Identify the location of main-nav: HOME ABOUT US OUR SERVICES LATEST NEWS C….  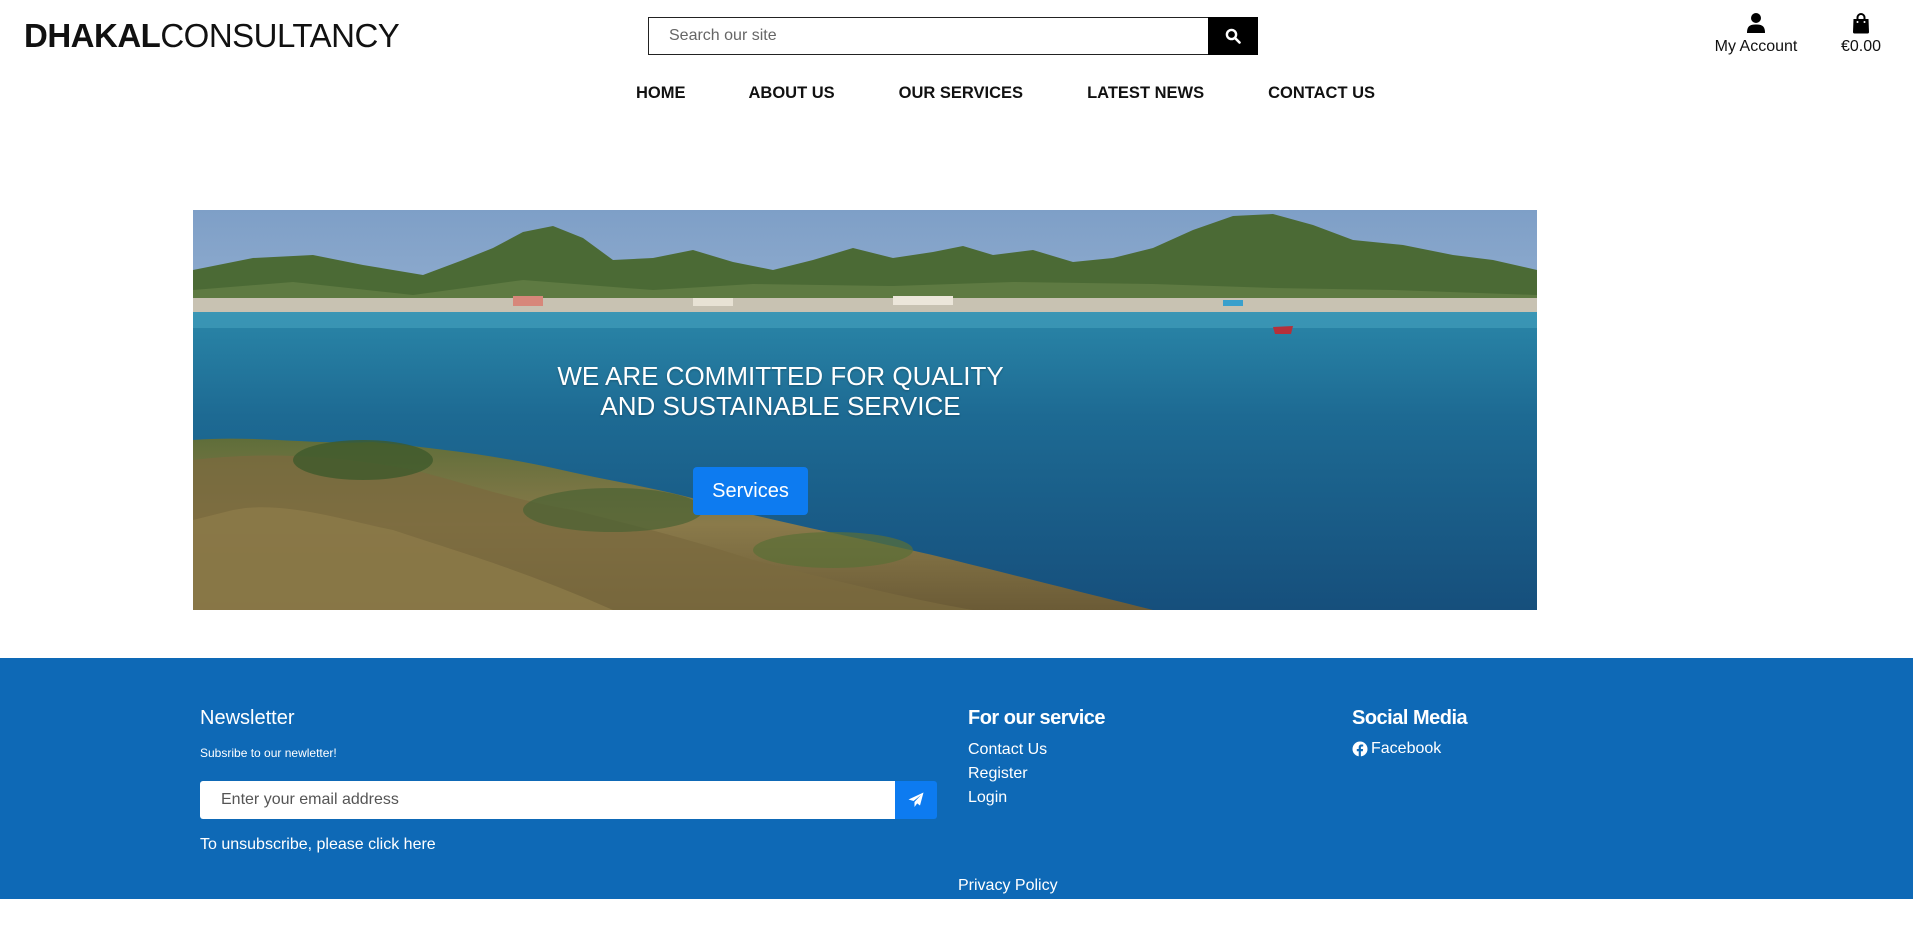
(1005, 93).